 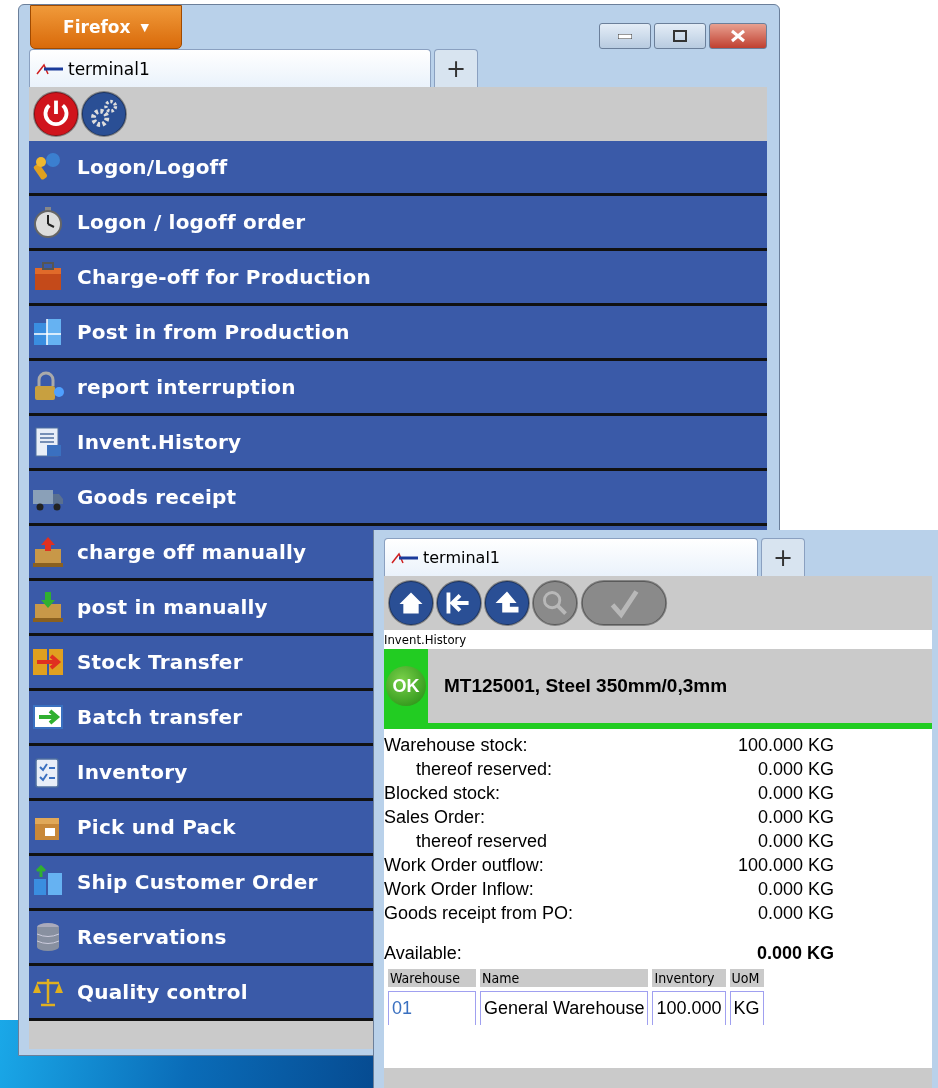 I want to click on field-value: 100.000 KG, so click(x=785, y=745).